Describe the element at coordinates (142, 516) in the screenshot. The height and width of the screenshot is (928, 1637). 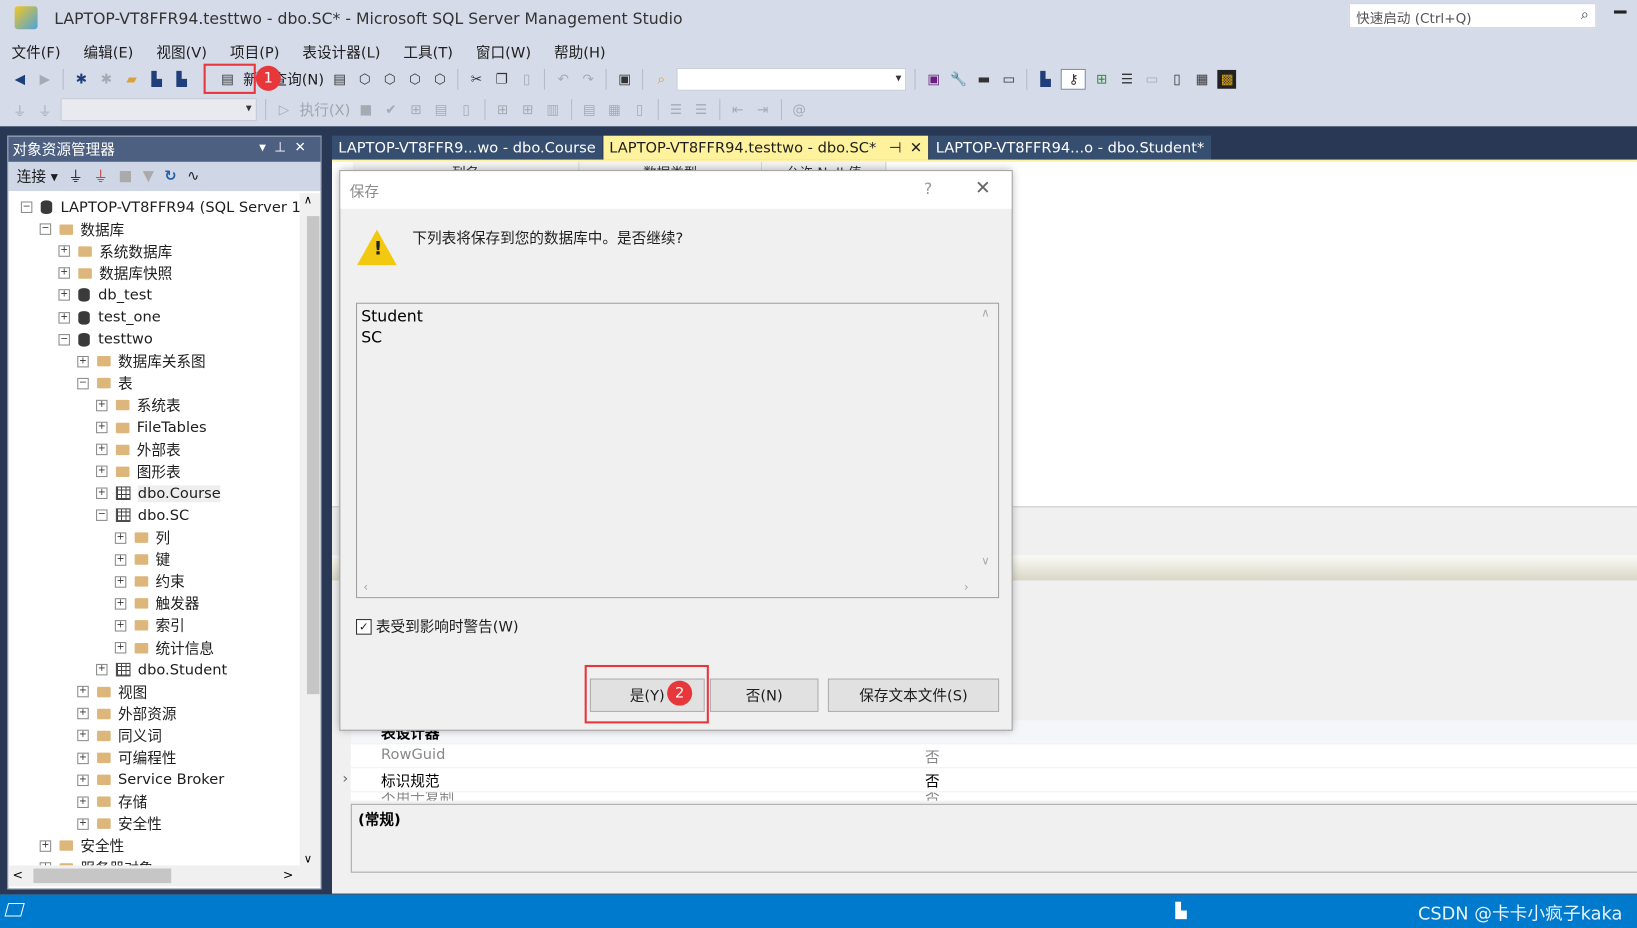
I see `tree-node: − dbo.SC` at that location.